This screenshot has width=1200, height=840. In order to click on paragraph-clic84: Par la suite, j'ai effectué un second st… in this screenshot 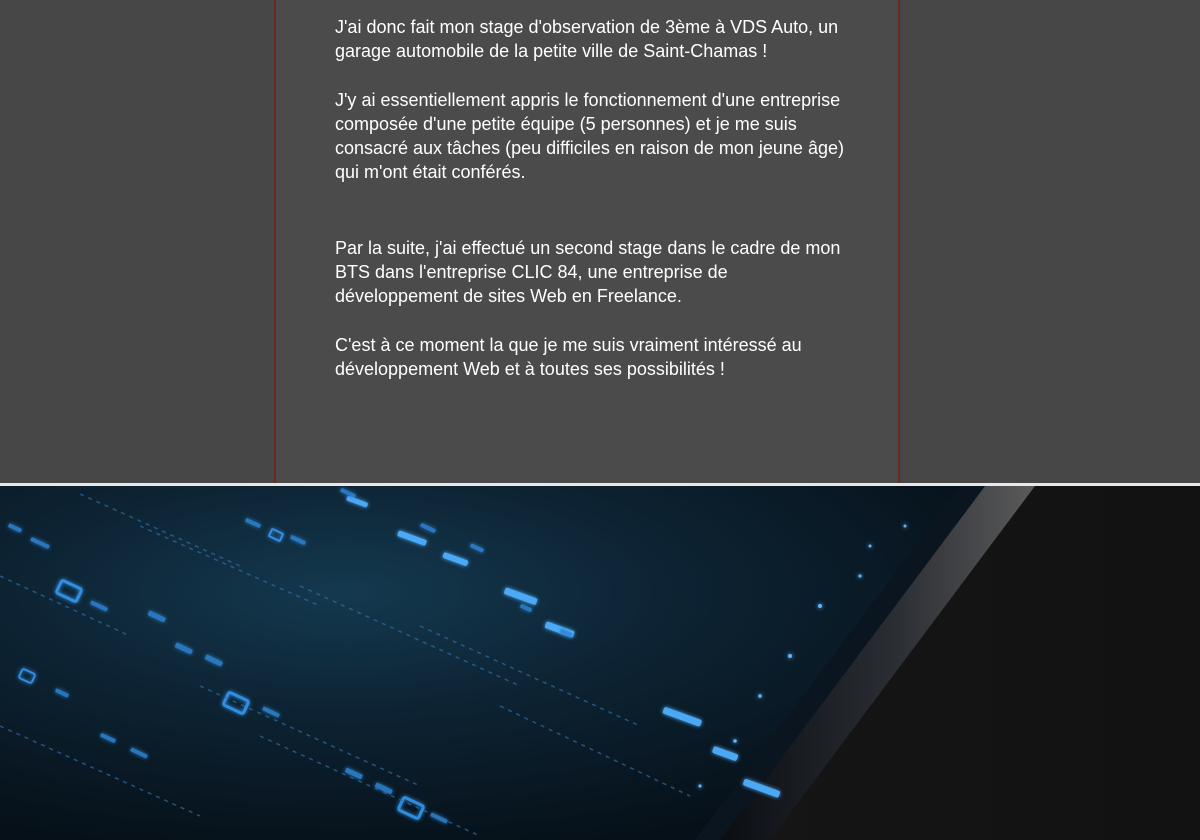, I will do `click(588, 272)`.